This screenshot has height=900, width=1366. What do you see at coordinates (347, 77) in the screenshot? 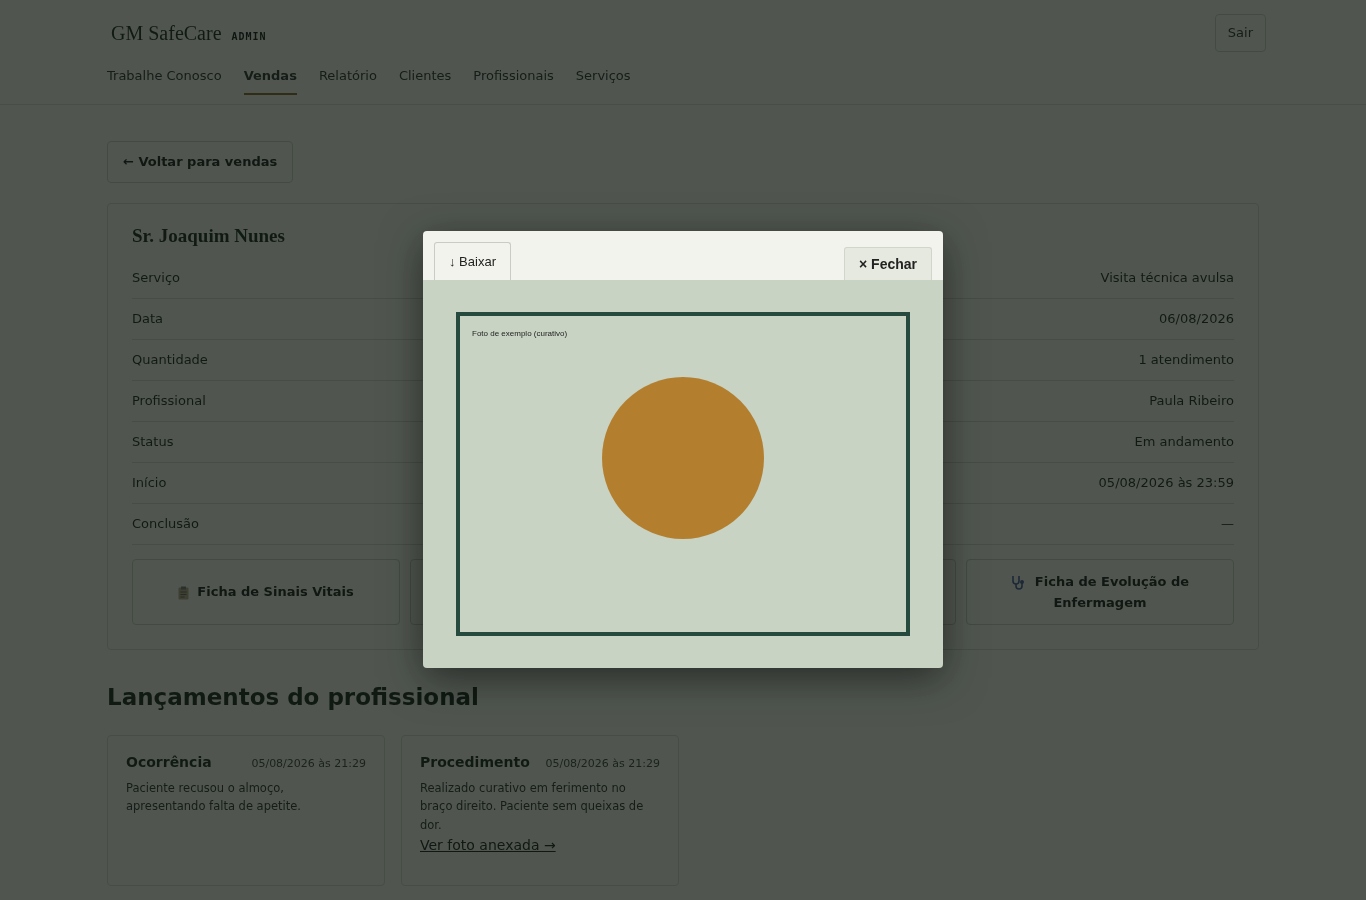
I see `nav-tab: Relatório` at bounding box center [347, 77].